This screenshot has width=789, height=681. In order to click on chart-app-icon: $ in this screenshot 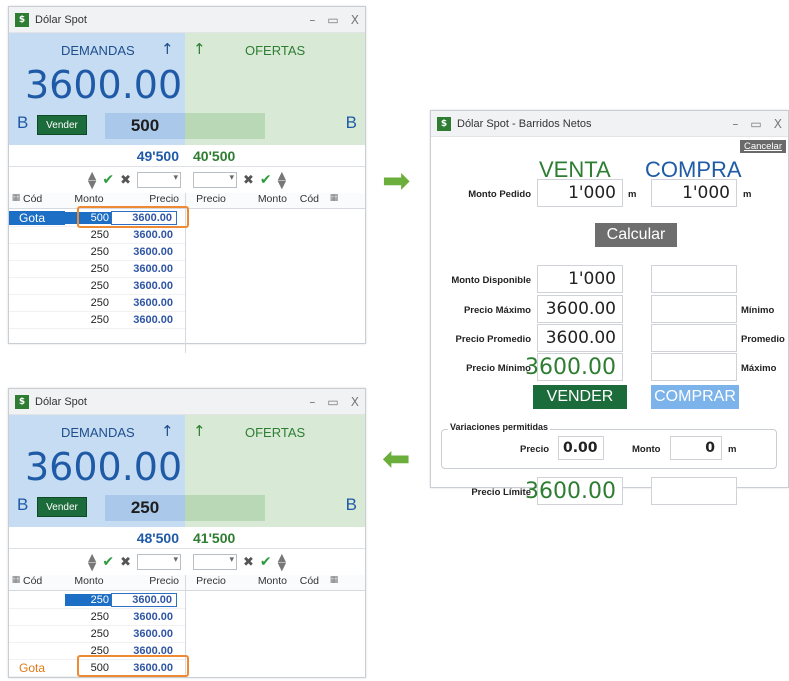, I will do `click(444, 123)`.